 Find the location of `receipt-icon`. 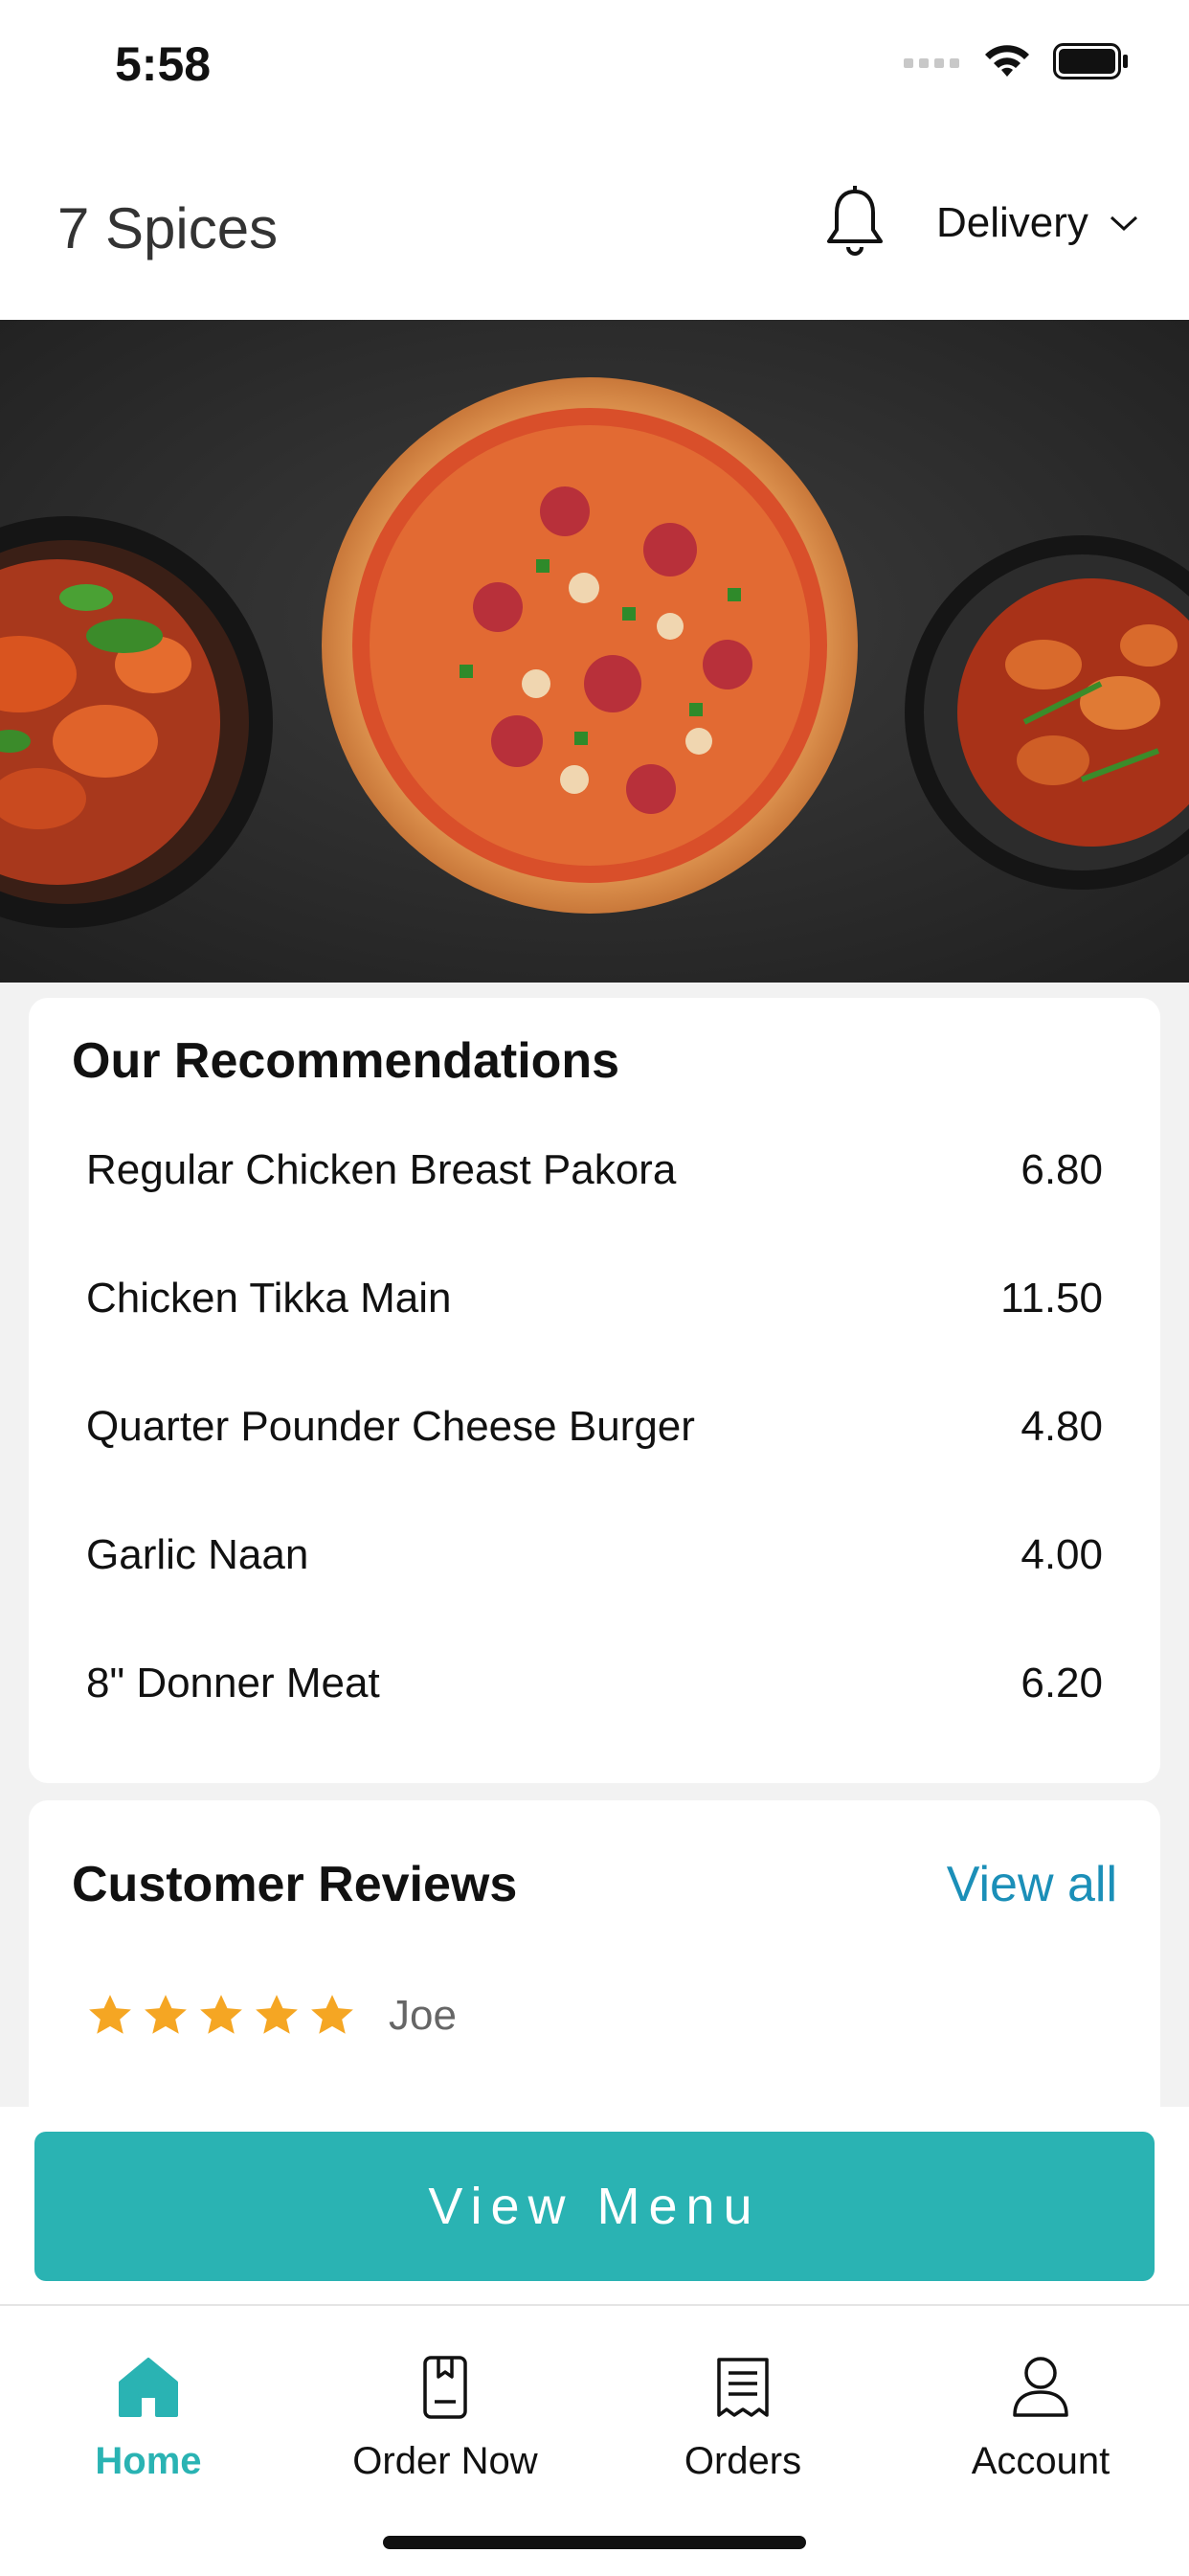

receipt-icon is located at coordinates (743, 2387).